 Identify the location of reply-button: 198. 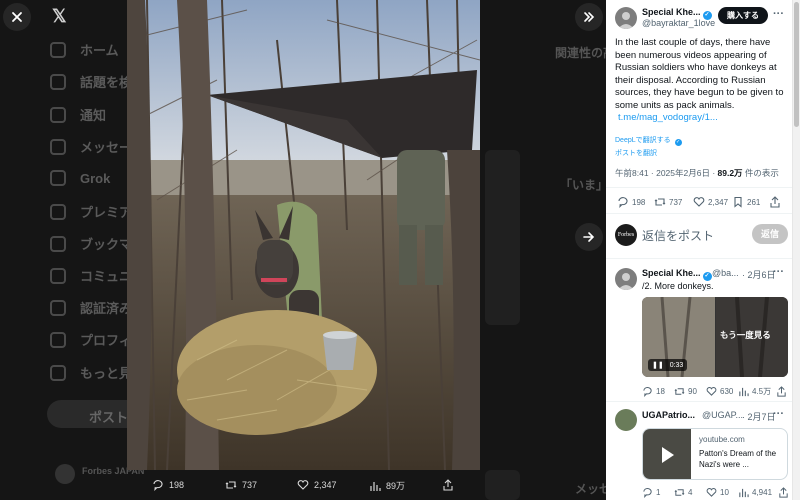
(631, 202).